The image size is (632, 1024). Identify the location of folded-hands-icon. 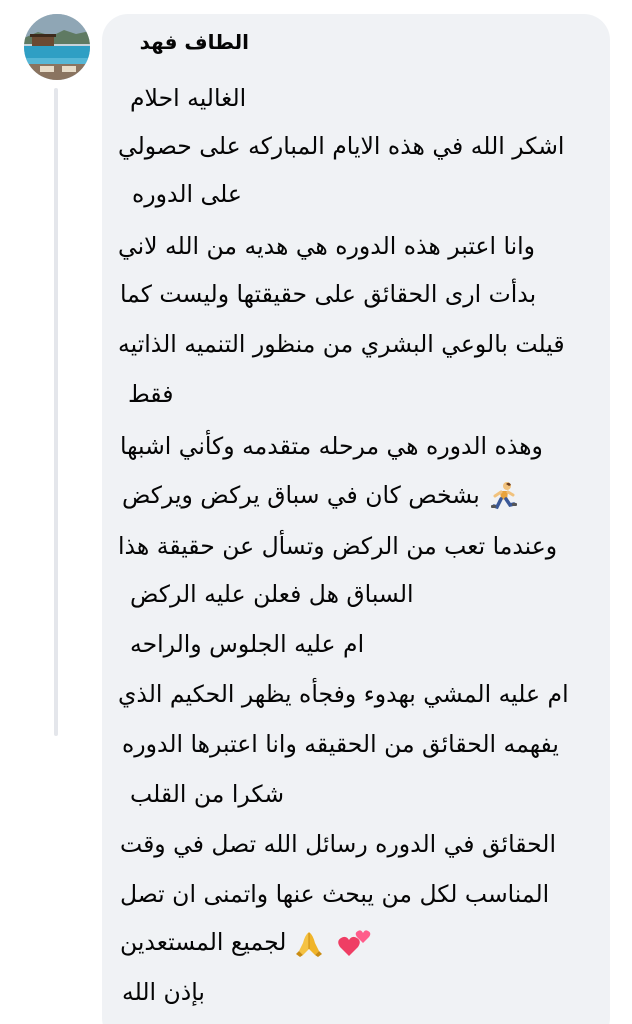
(308, 944).